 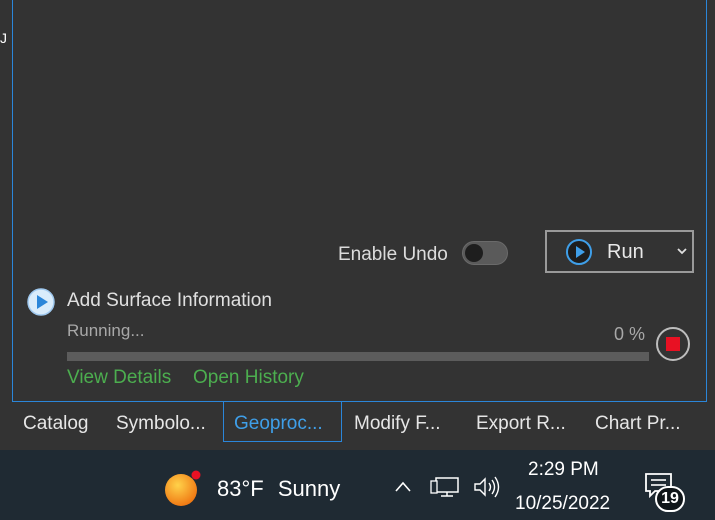 What do you see at coordinates (309, 488) in the screenshot?
I see `weather-condition: Sunny` at bounding box center [309, 488].